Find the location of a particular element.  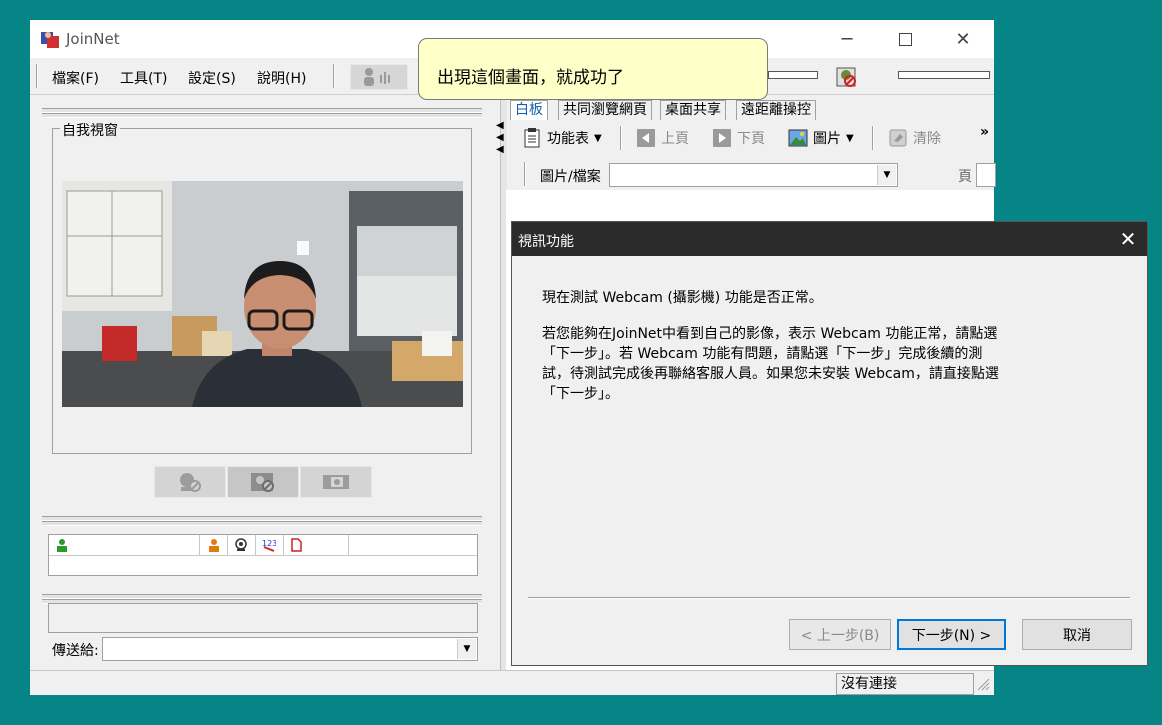

dialog-close-button: ✕ is located at coordinates (1128, 239).